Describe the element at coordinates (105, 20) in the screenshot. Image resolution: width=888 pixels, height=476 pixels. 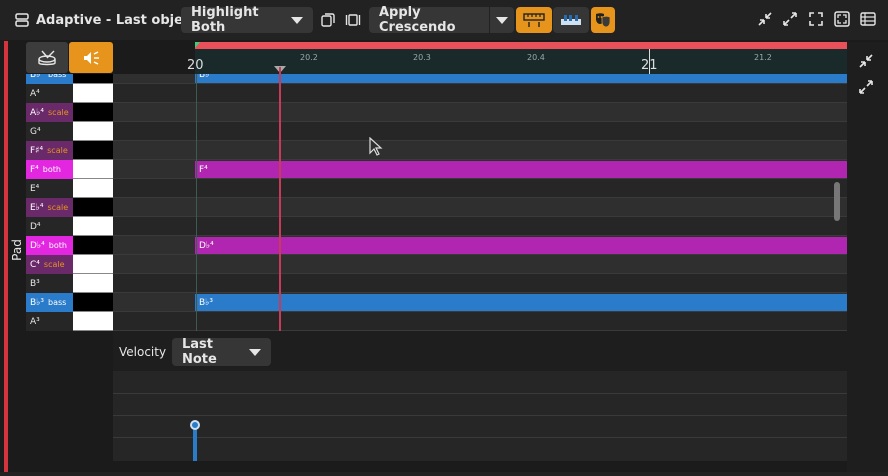
I see `window-title: Adaptive - Last object` at that location.